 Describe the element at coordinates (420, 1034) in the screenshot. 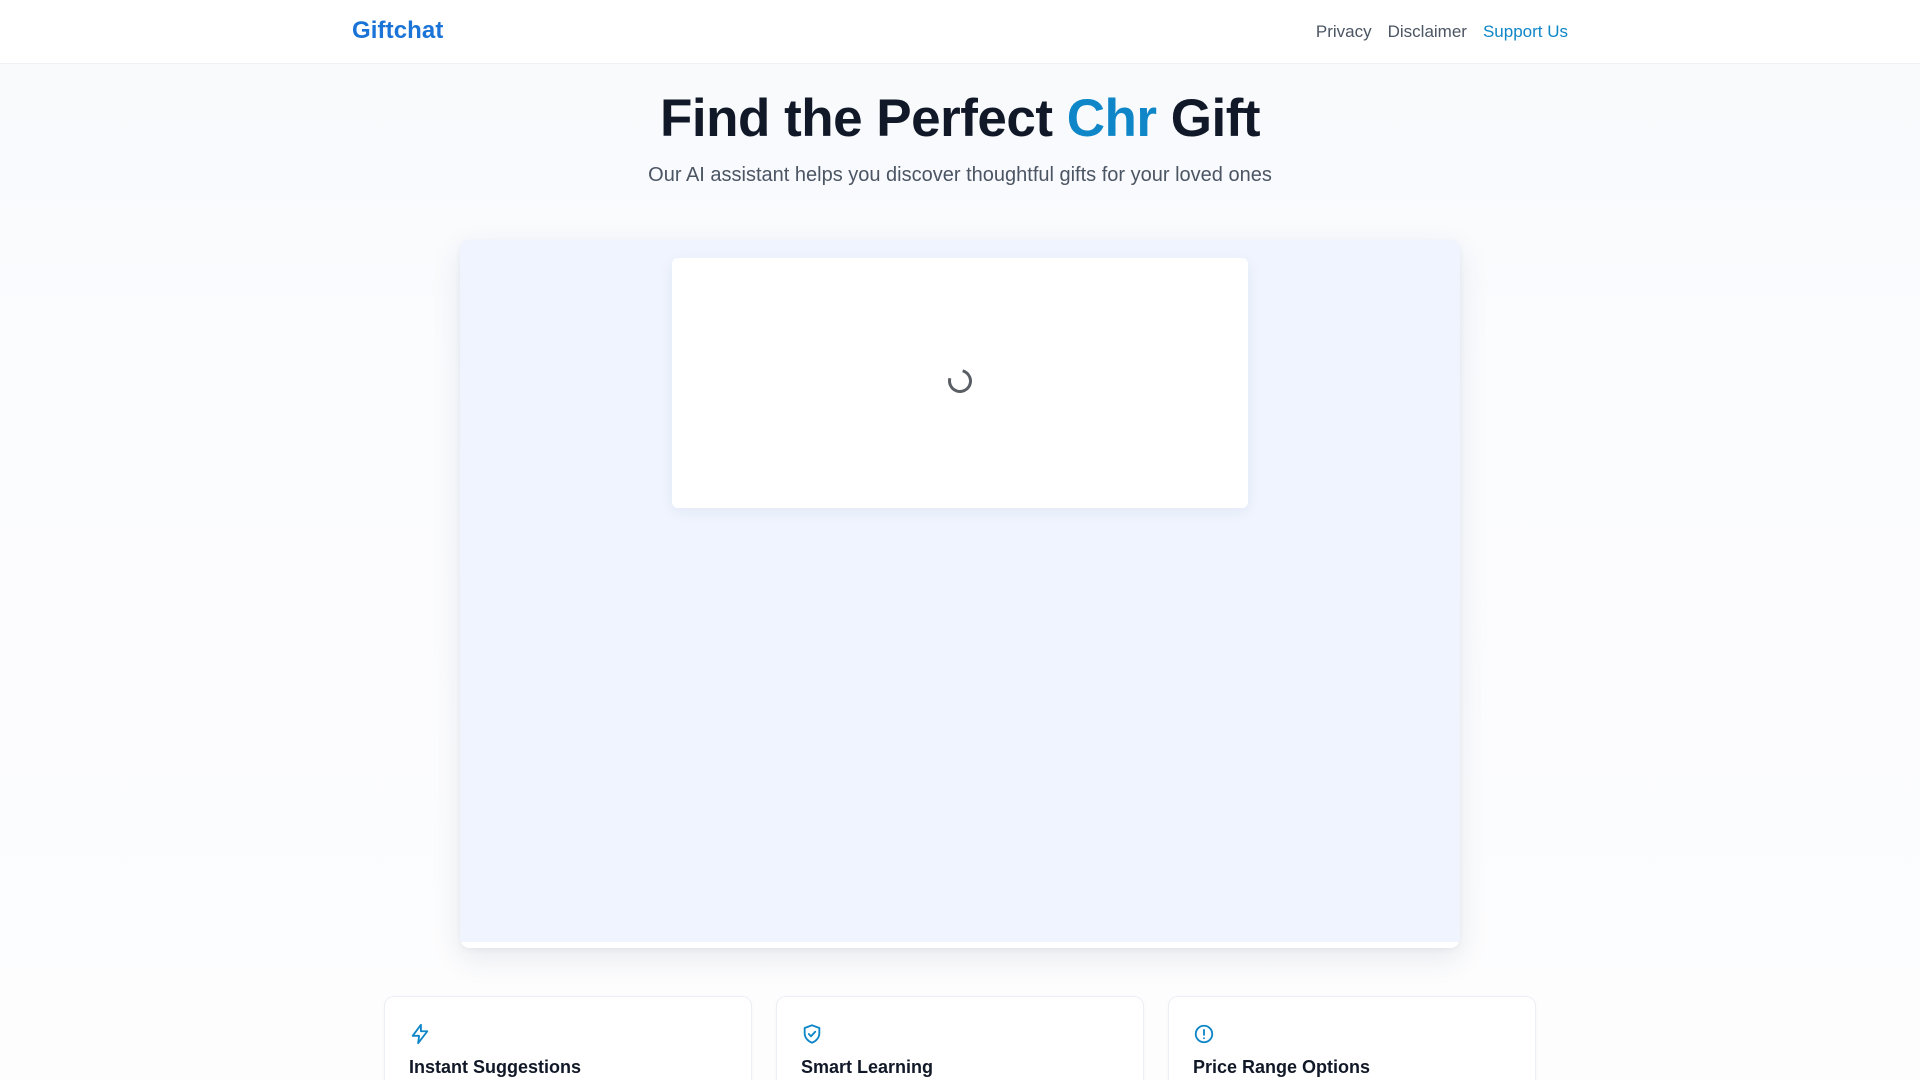

I see `lightning-icon` at that location.